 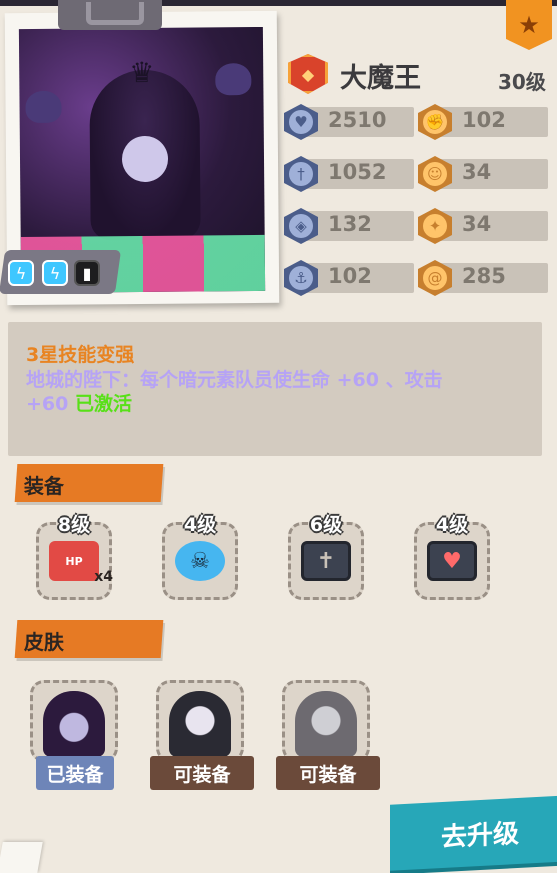 I want to click on skin-section-header: 皮肤, so click(x=89, y=639).